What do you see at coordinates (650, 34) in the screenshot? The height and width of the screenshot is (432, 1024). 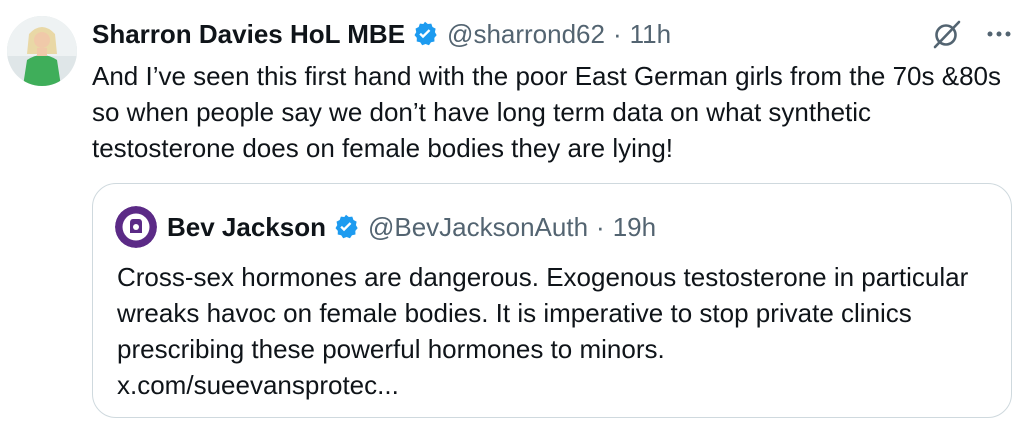 I see `tweet-timestamp: 11h` at bounding box center [650, 34].